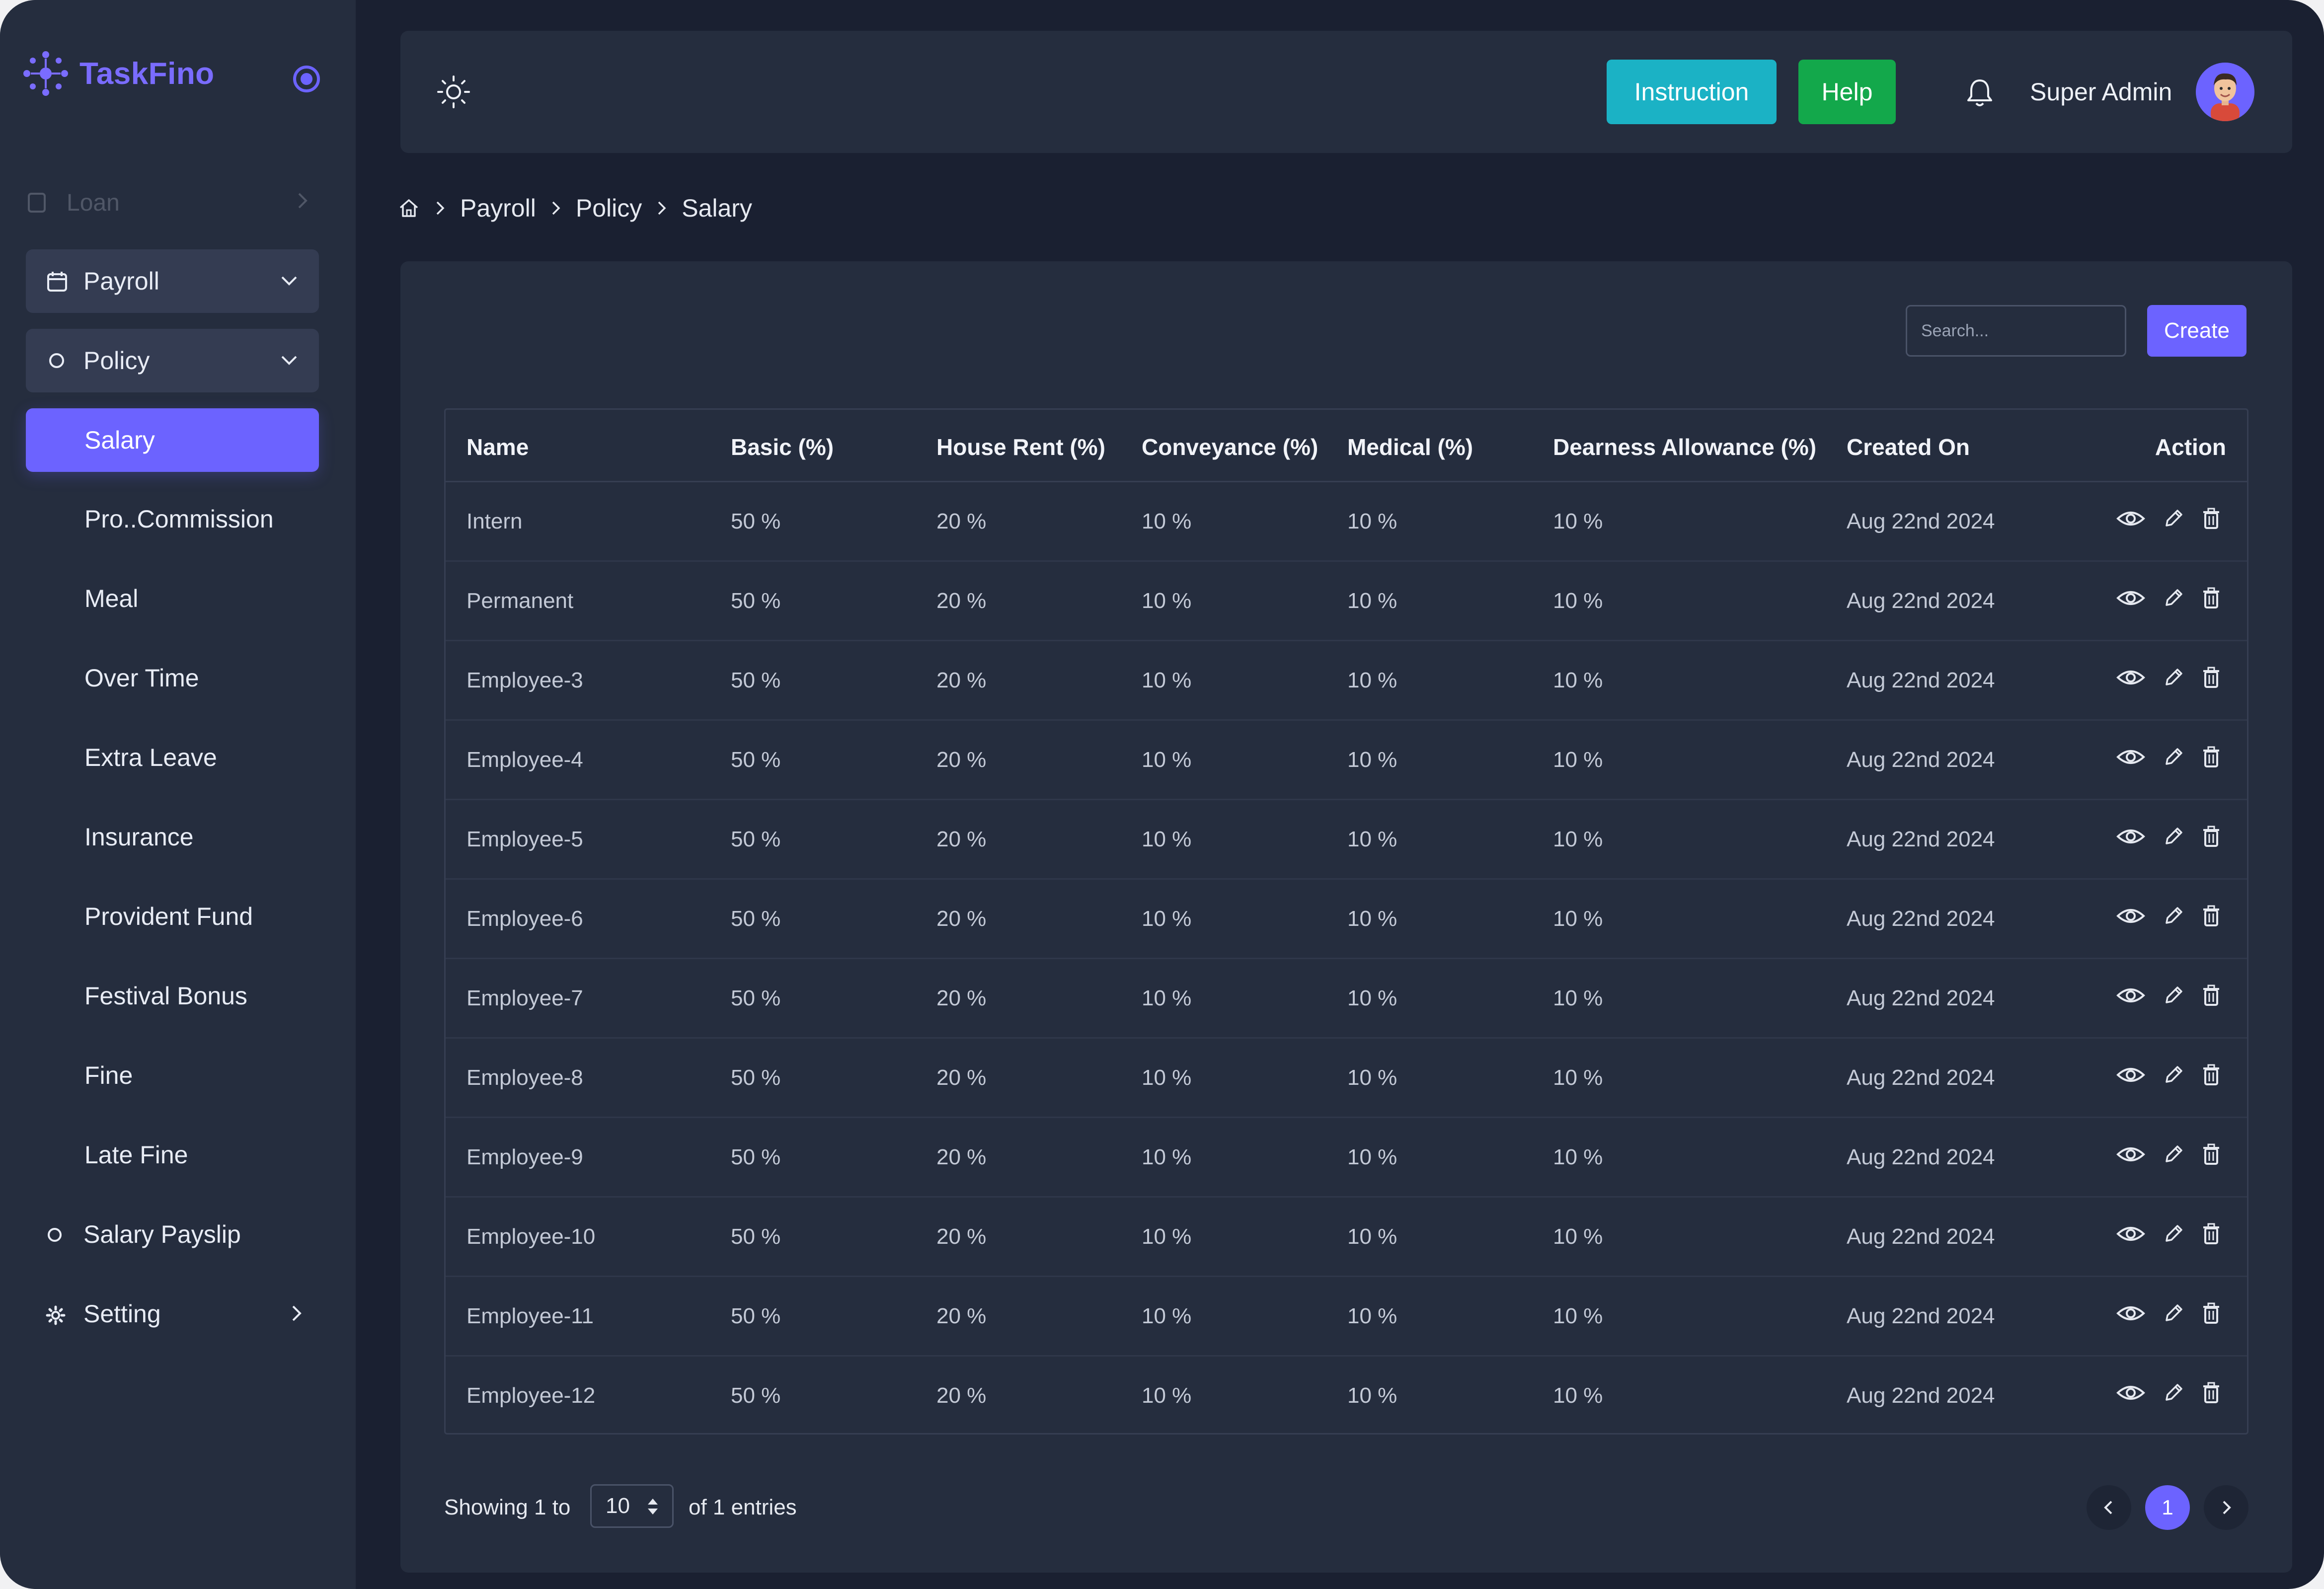 The width and height of the screenshot is (2324, 1589). Describe the element at coordinates (1979, 92) in the screenshot. I see `bell-icon` at that location.